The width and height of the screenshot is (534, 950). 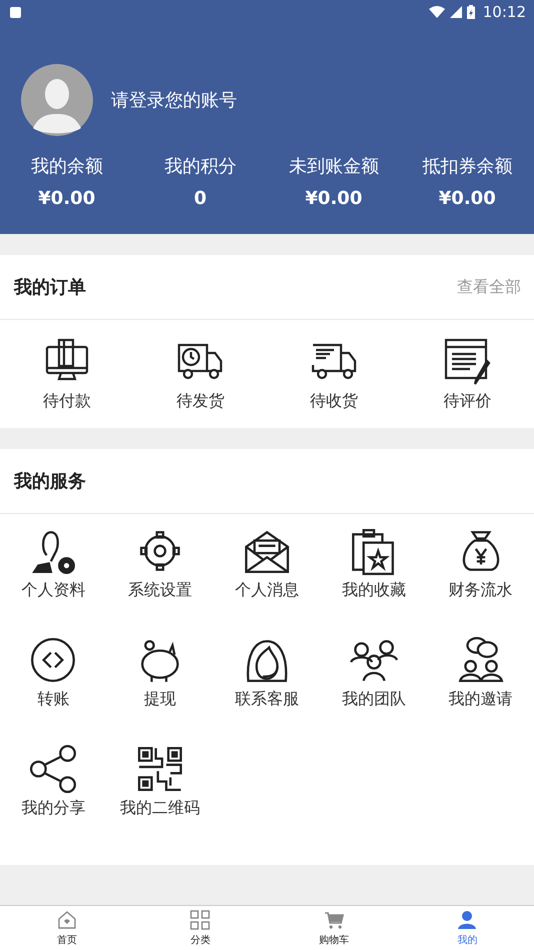 What do you see at coordinates (467, 360) in the screenshot?
I see `document-pencil-icon` at bounding box center [467, 360].